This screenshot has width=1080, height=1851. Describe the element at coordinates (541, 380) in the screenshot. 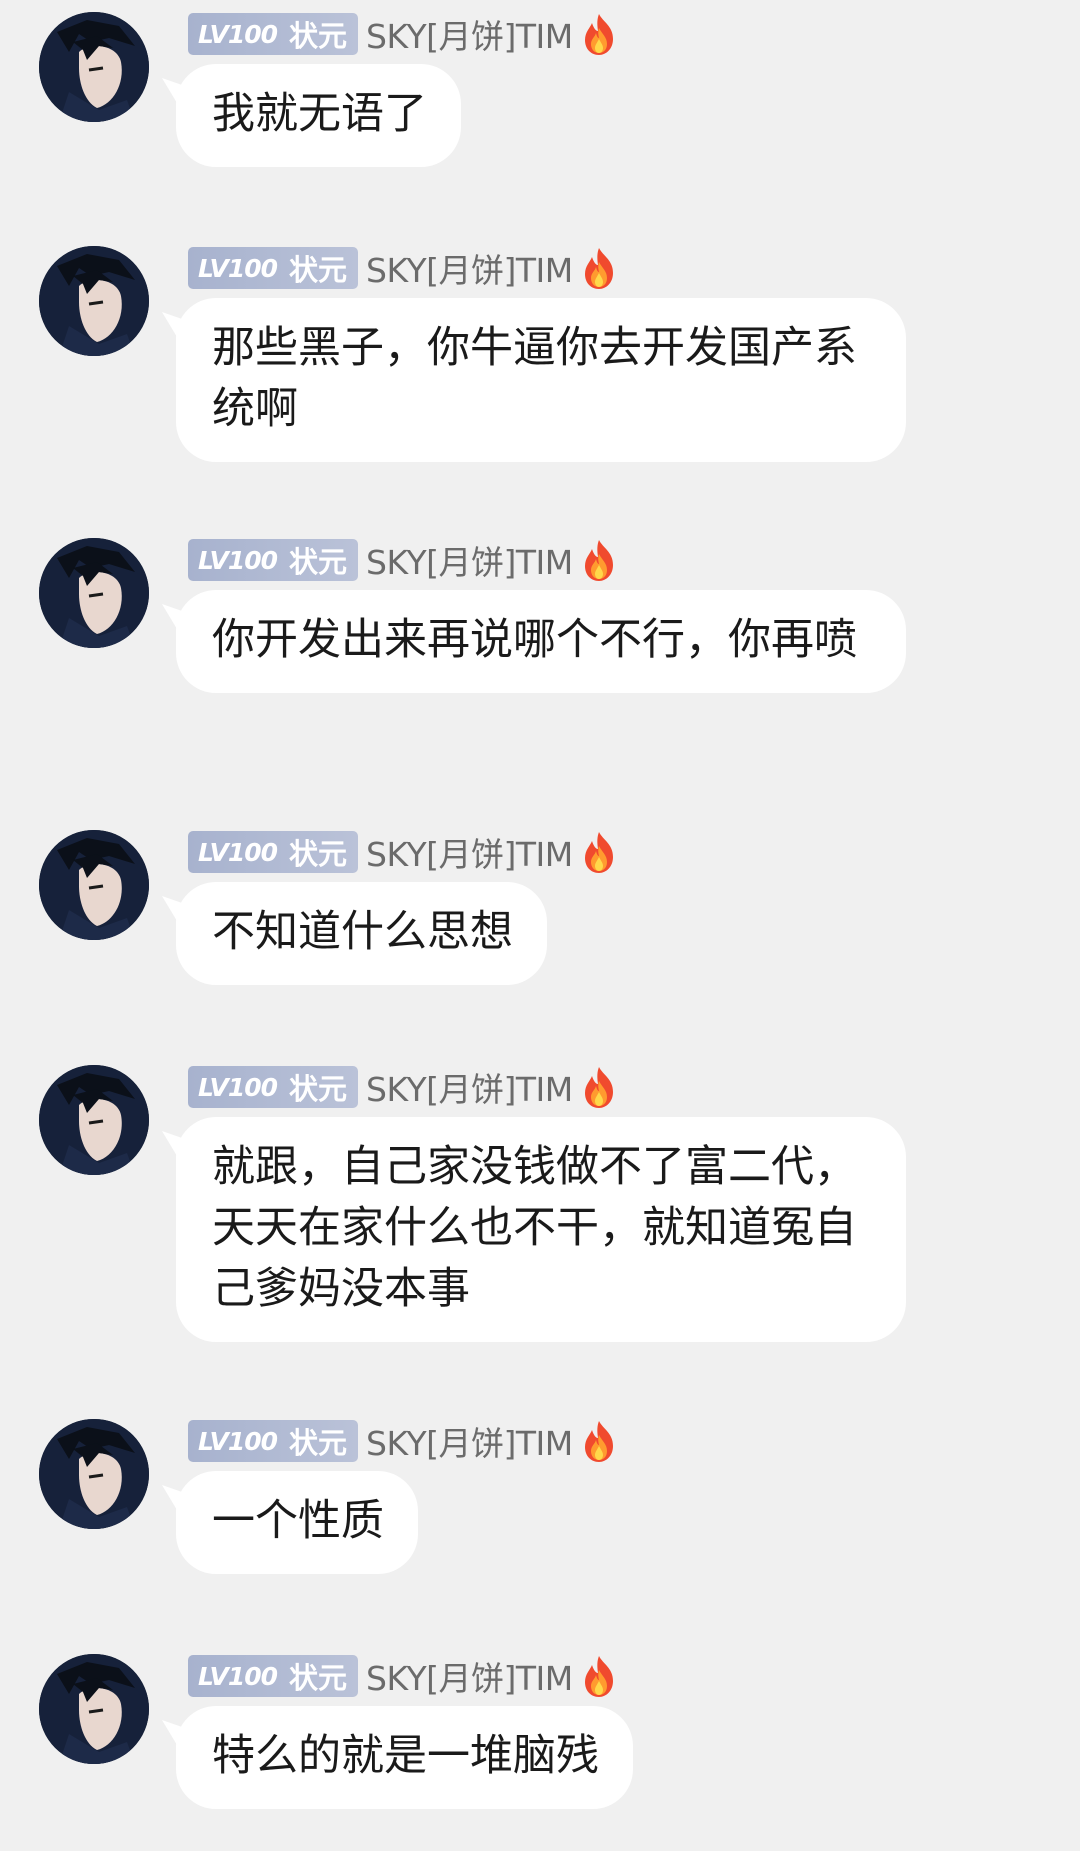

I see `message-bubble: 那些黑子，你牛逼你去开发国产系统啊` at that location.